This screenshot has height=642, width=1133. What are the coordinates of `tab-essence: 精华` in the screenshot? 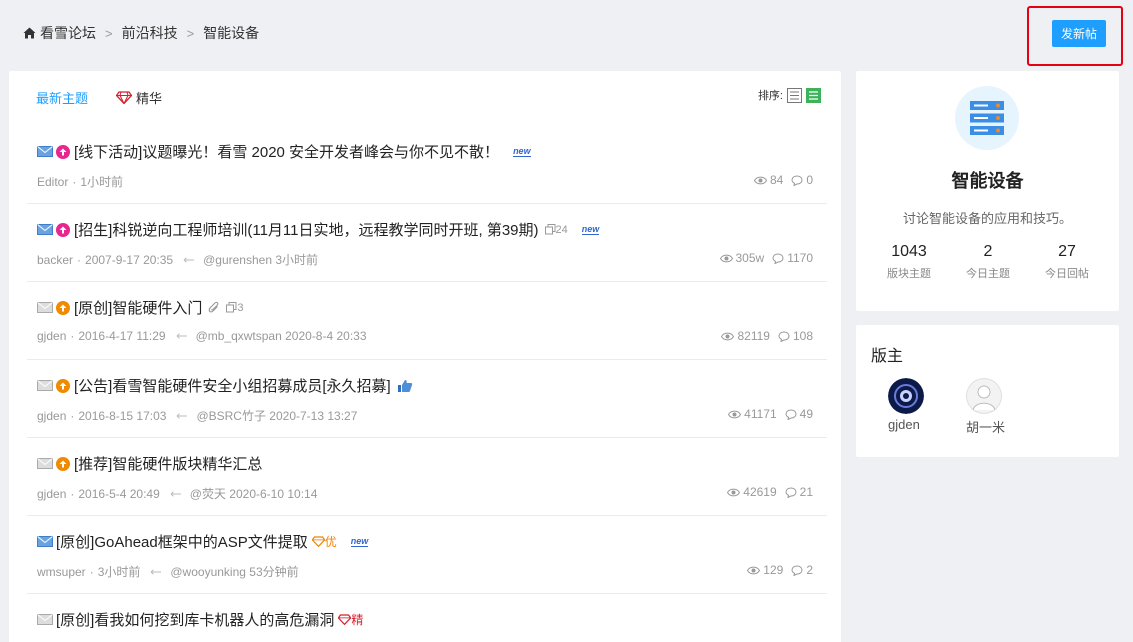 It's located at (139, 97).